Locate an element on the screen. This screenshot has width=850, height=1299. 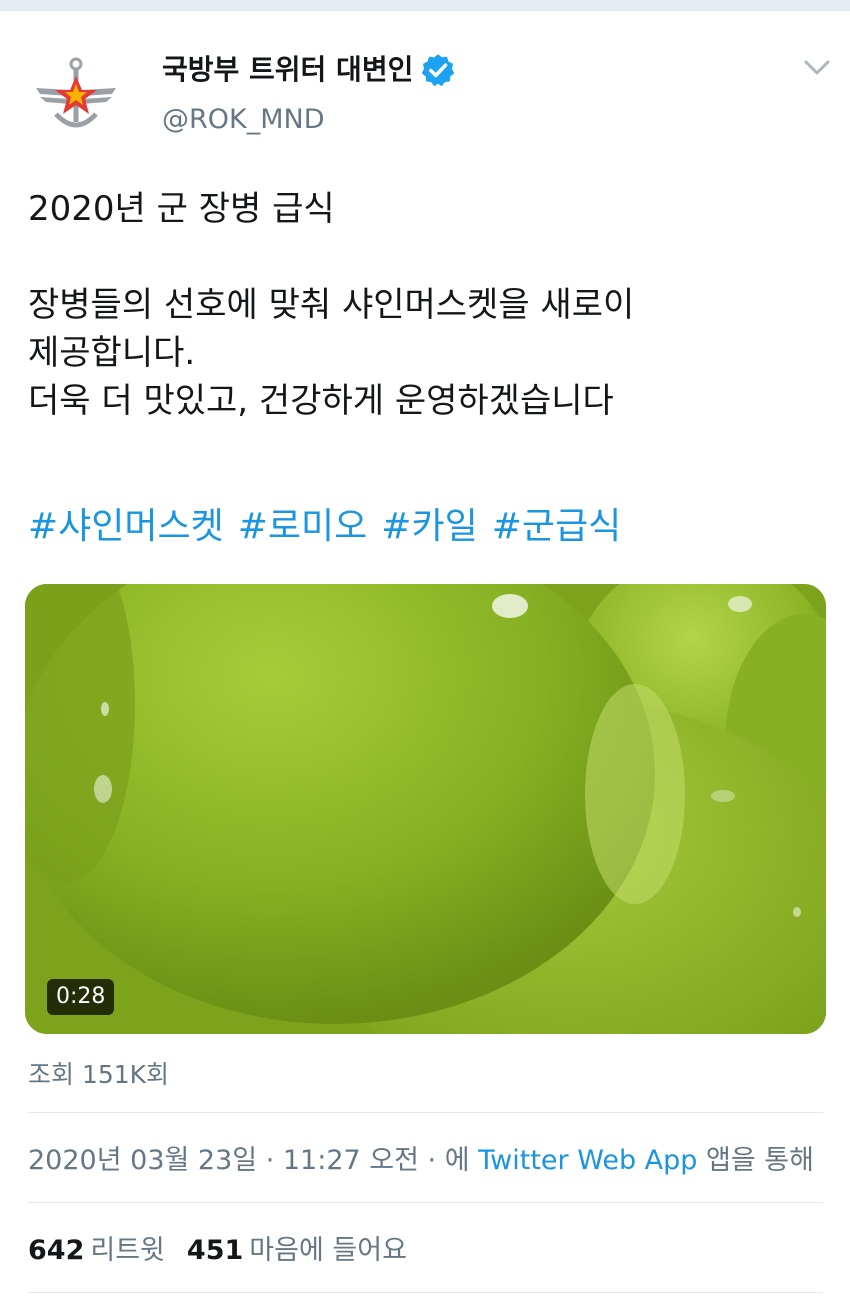
hashtag-list: #샤인머스켓 #로미오 #카일 #군급식 is located at coordinates (331, 527).